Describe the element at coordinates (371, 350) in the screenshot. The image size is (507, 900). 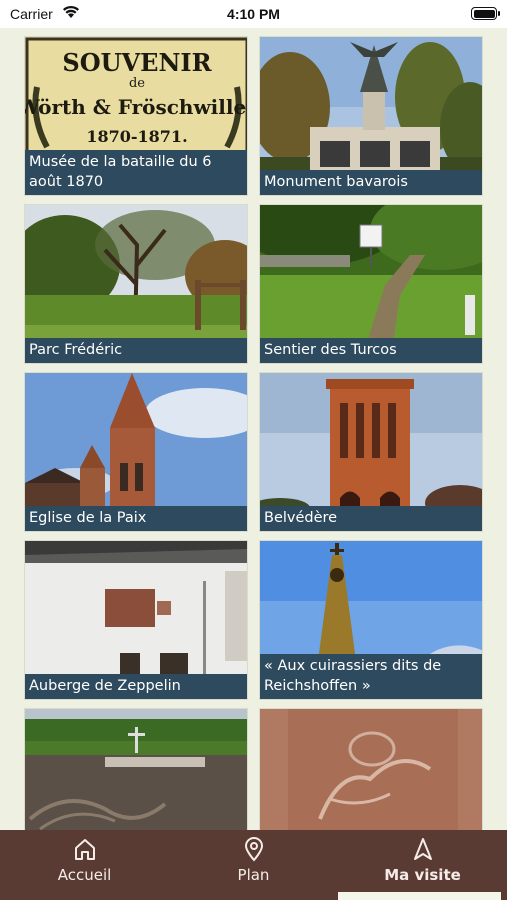
I see `place-name: Sentier des Turcos` at that location.